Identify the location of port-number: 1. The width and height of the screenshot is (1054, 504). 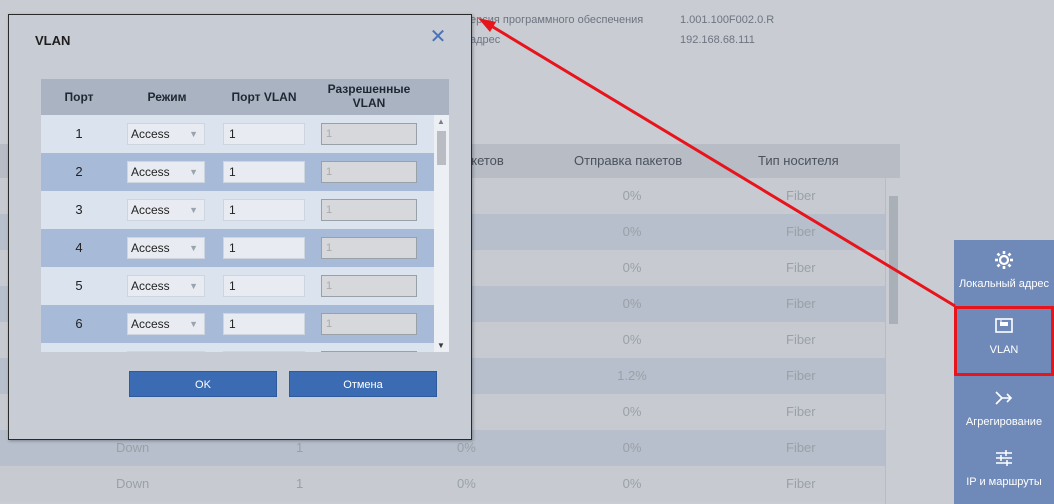
(79, 133).